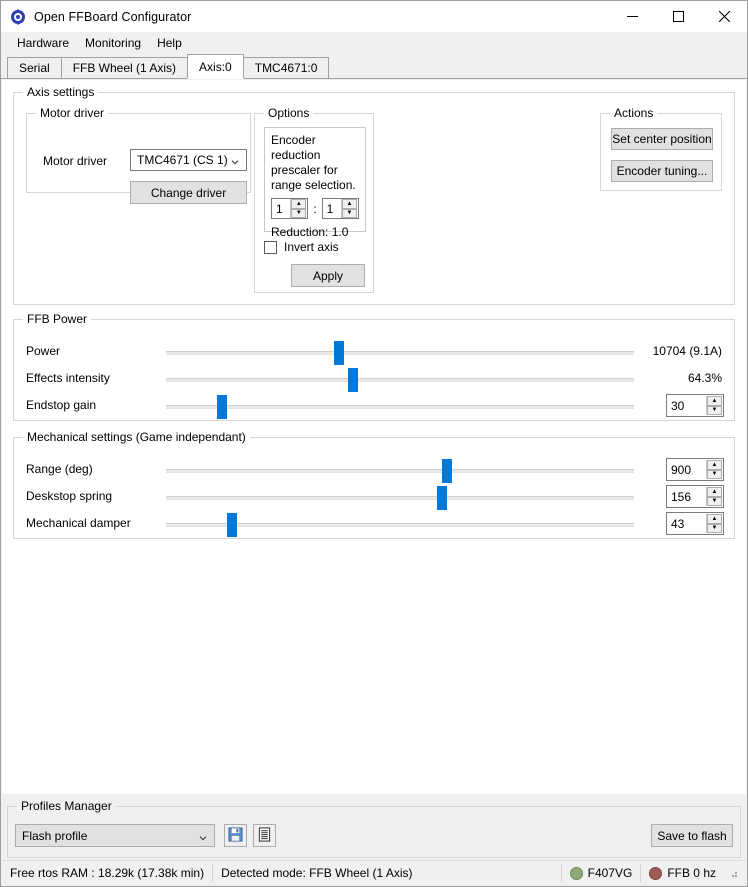 This screenshot has width=748, height=887. I want to click on effects-intensity-slider-handle, so click(353, 380).